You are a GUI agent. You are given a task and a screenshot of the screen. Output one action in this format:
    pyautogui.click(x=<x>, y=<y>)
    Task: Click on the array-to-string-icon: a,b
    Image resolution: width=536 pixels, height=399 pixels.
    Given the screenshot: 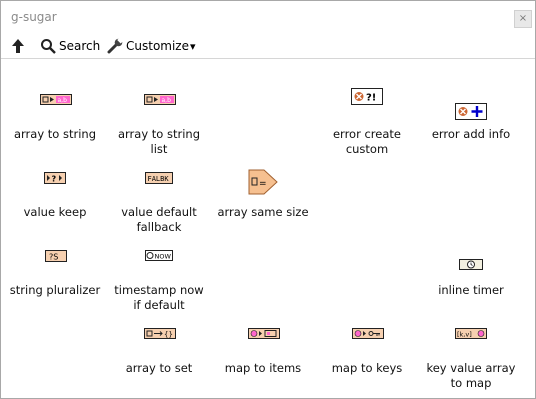 What is the action you would take?
    pyautogui.click(x=56, y=99)
    